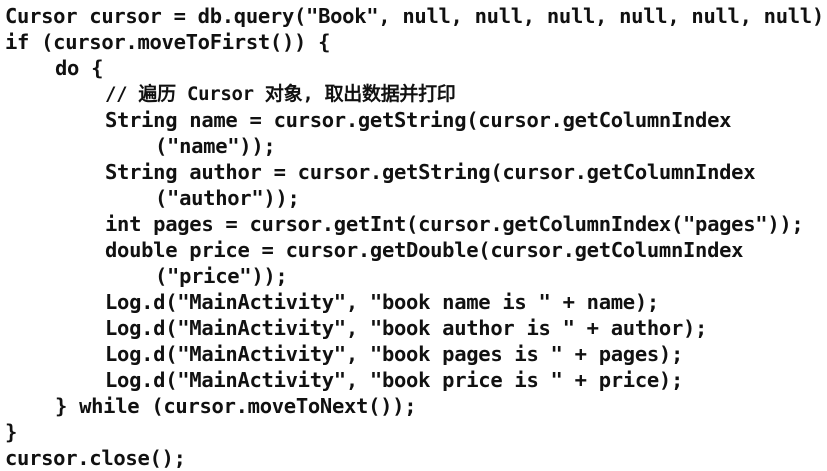  What do you see at coordinates (79, 68) in the screenshot?
I see `code-text: do {` at bounding box center [79, 68].